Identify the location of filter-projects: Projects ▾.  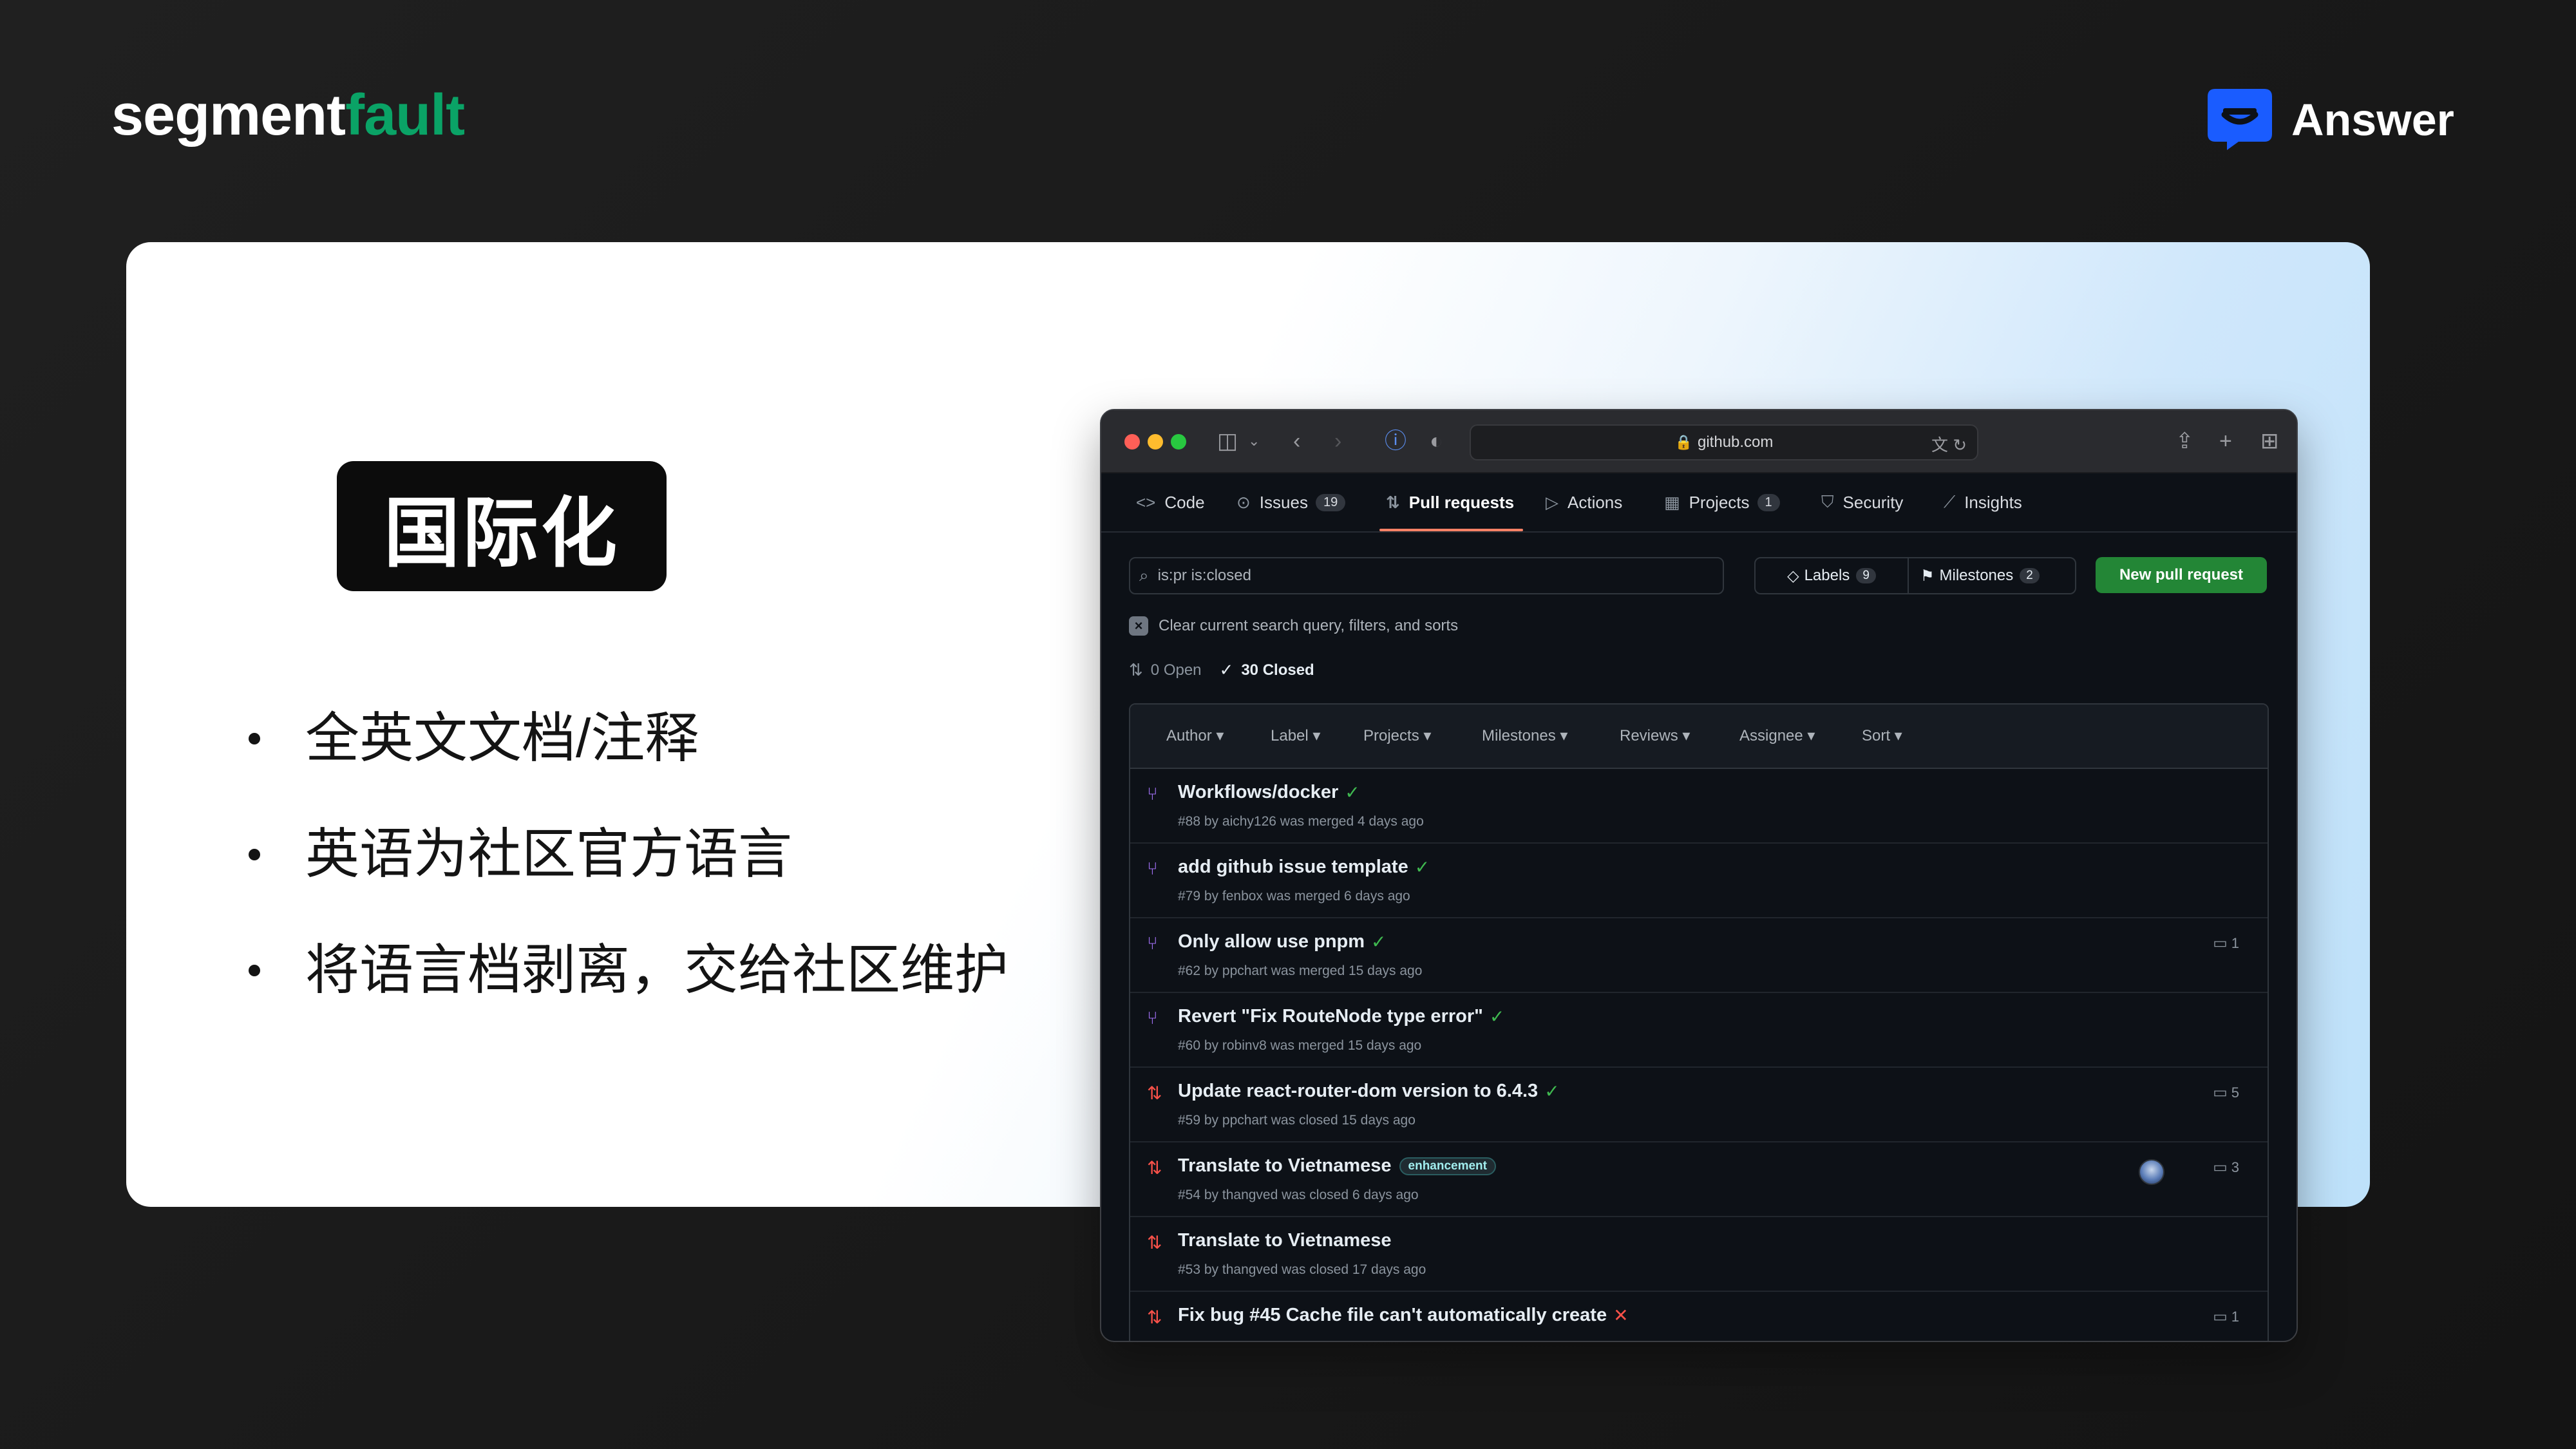
(1397, 735).